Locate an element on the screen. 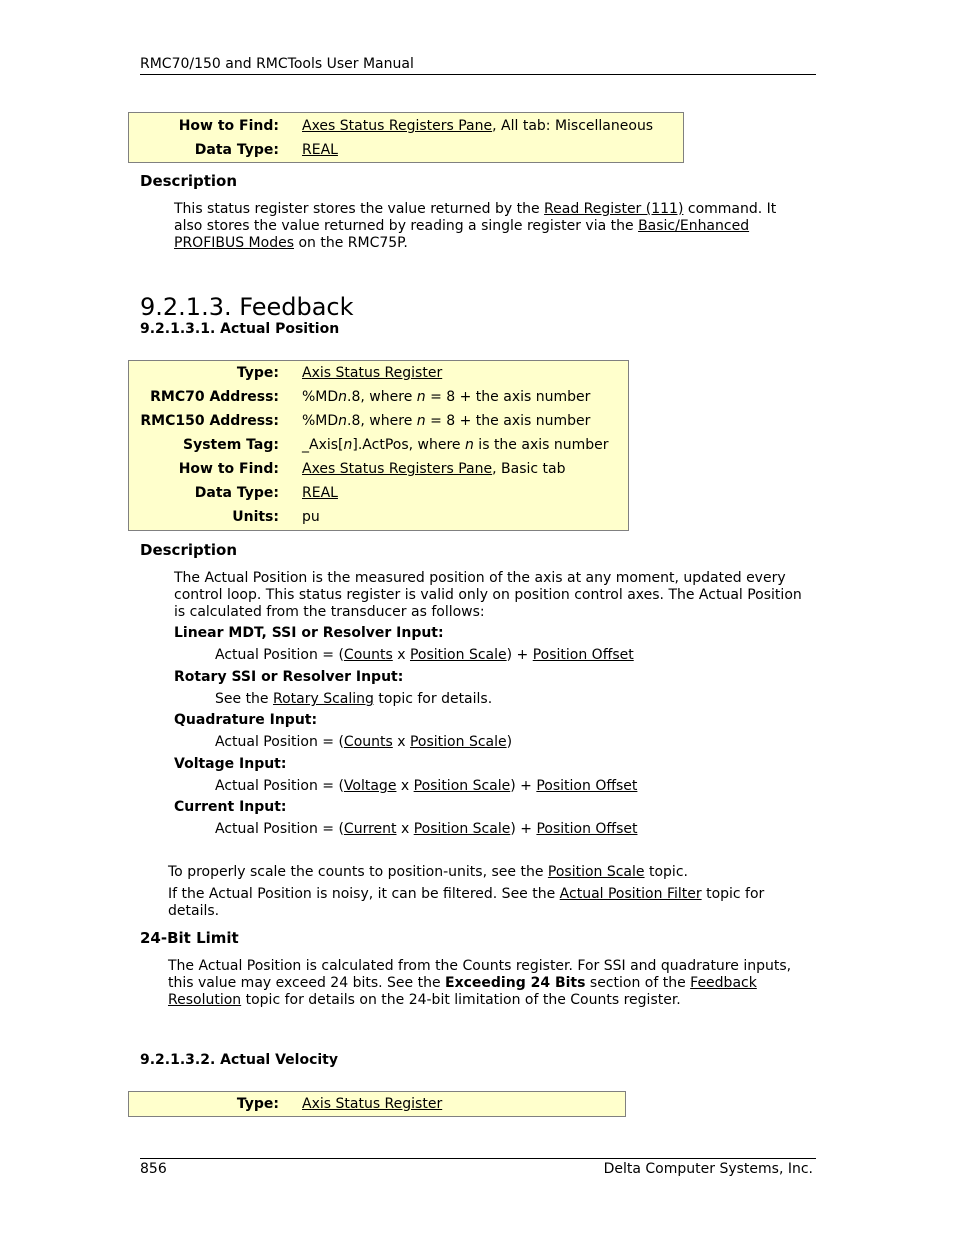  footer-divider is located at coordinates (478, 1158).